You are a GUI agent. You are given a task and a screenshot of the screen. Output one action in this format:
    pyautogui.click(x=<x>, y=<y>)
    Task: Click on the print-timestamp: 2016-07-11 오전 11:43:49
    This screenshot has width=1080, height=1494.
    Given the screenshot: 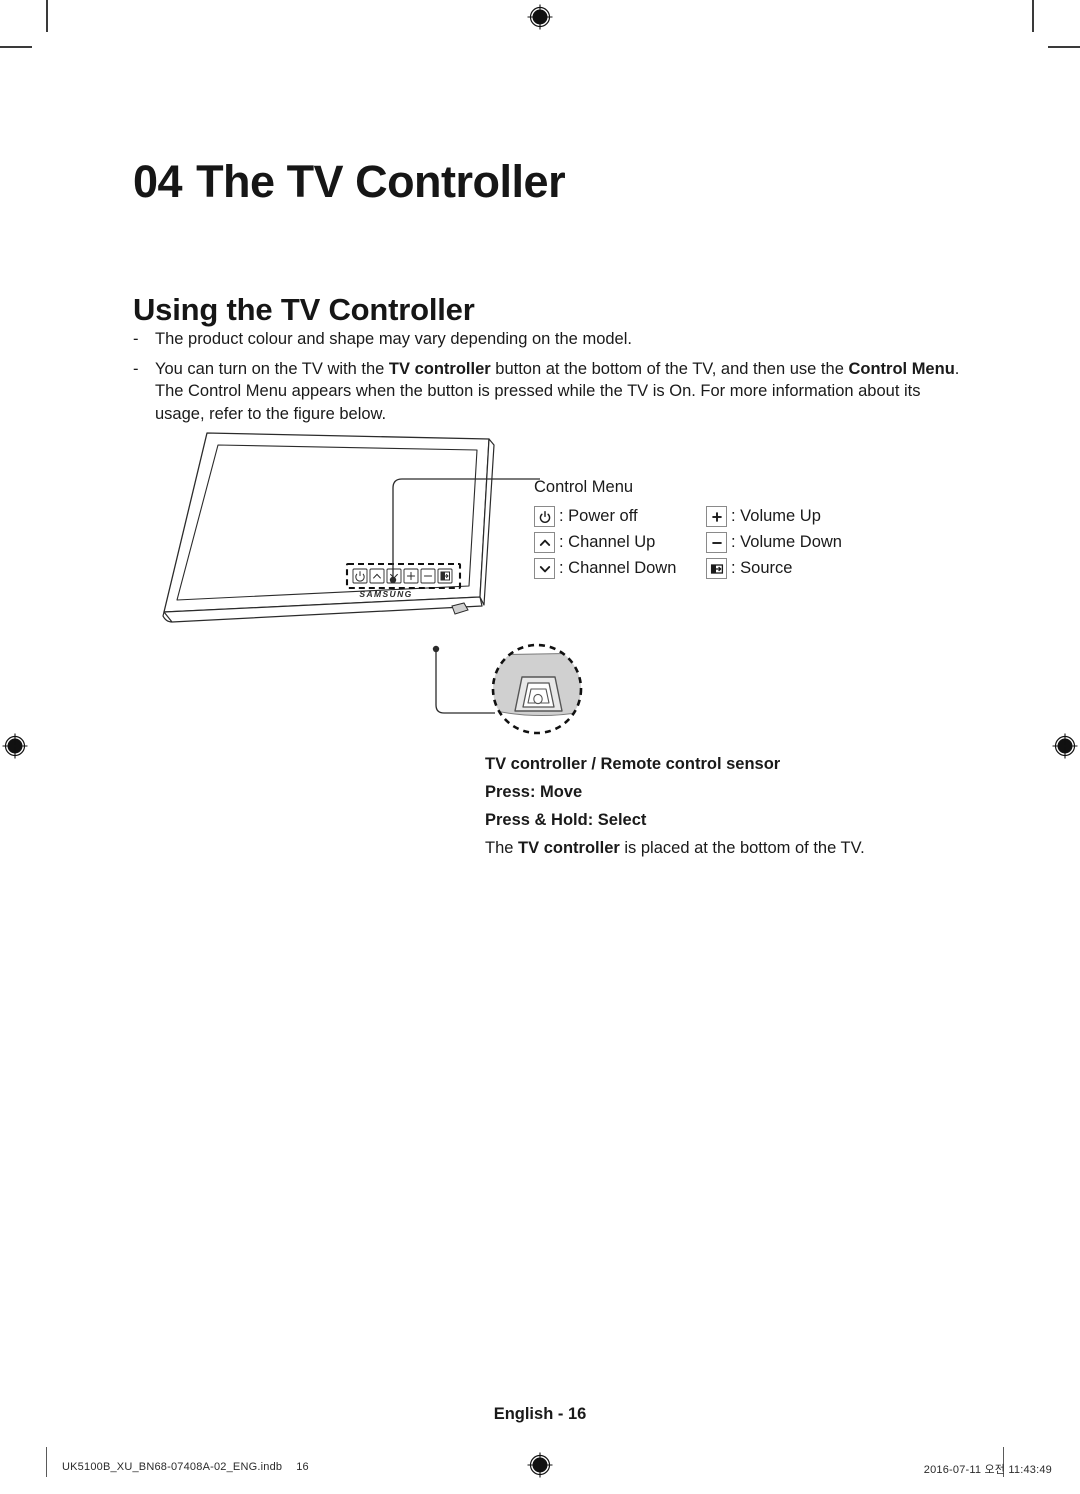 What is the action you would take?
    pyautogui.click(x=987, y=1470)
    